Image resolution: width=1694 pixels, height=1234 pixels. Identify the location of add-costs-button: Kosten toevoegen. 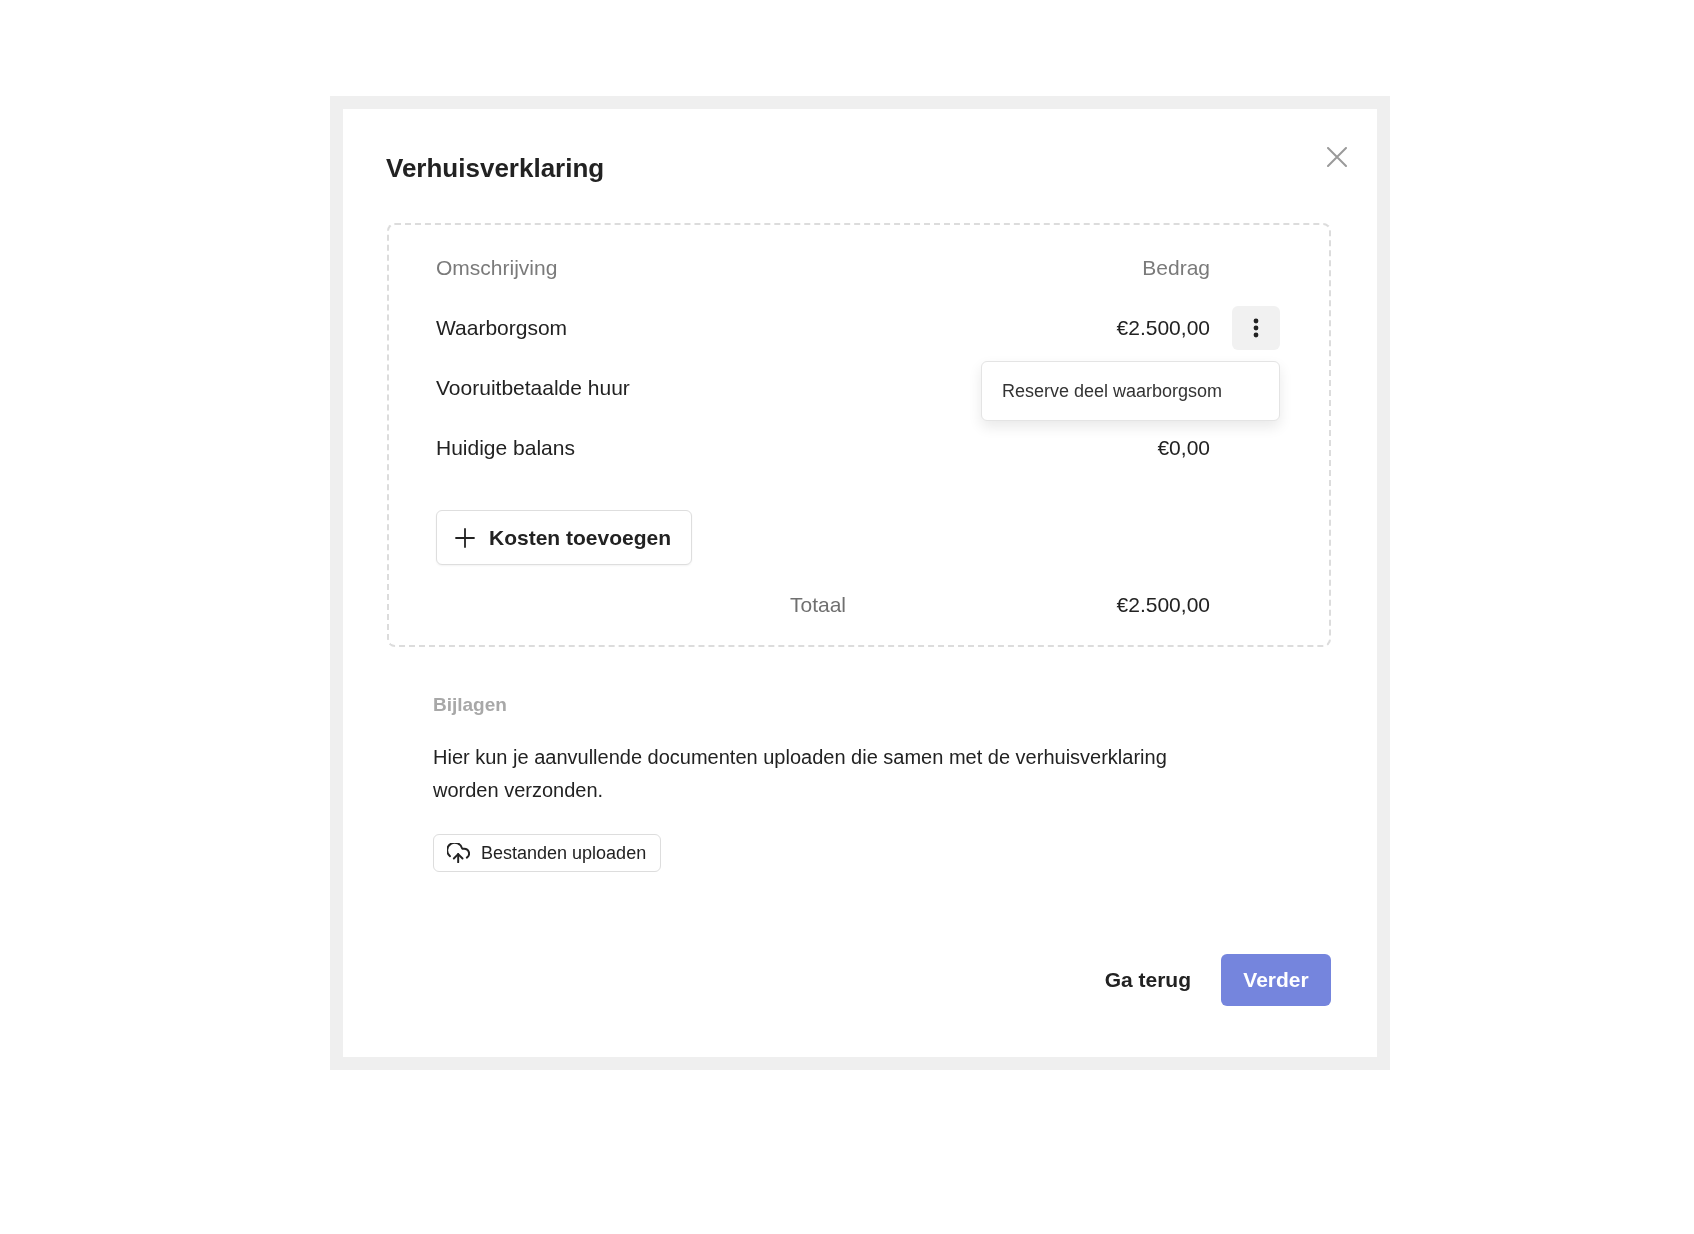
(564, 537).